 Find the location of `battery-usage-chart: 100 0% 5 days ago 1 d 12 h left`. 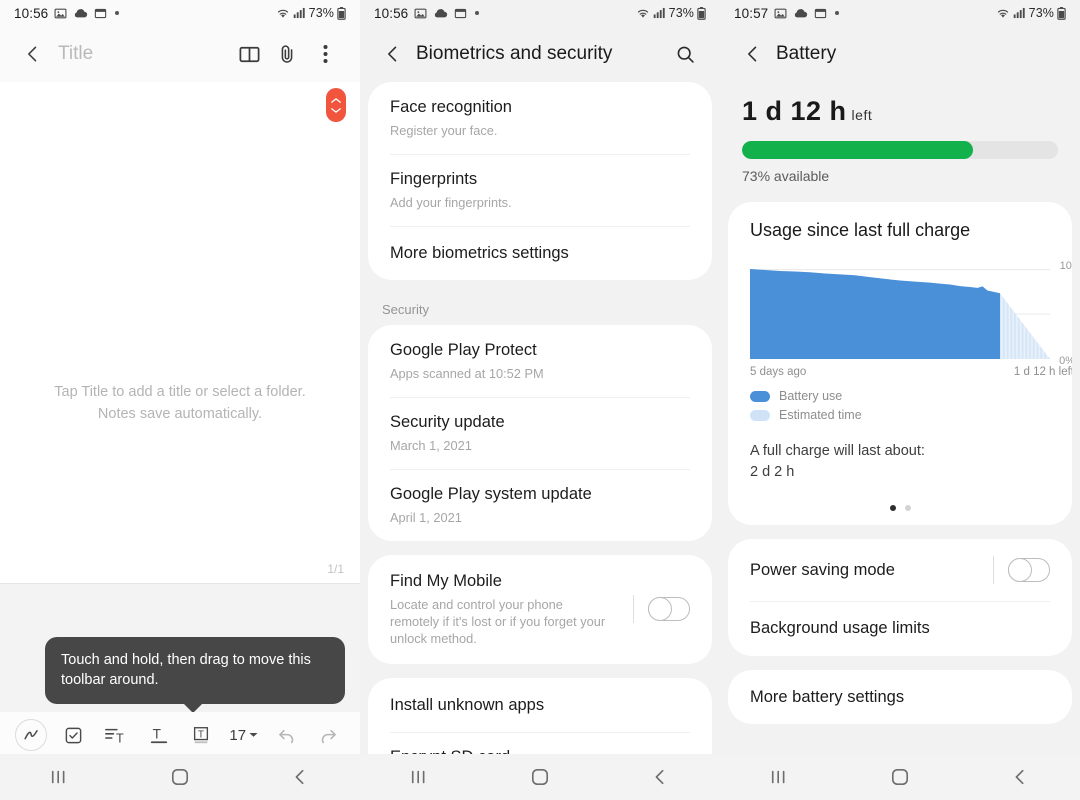

battery-usage-chart: 100 0% 5 days ago 1 d 12 h left is located at coordinates (911, 319).